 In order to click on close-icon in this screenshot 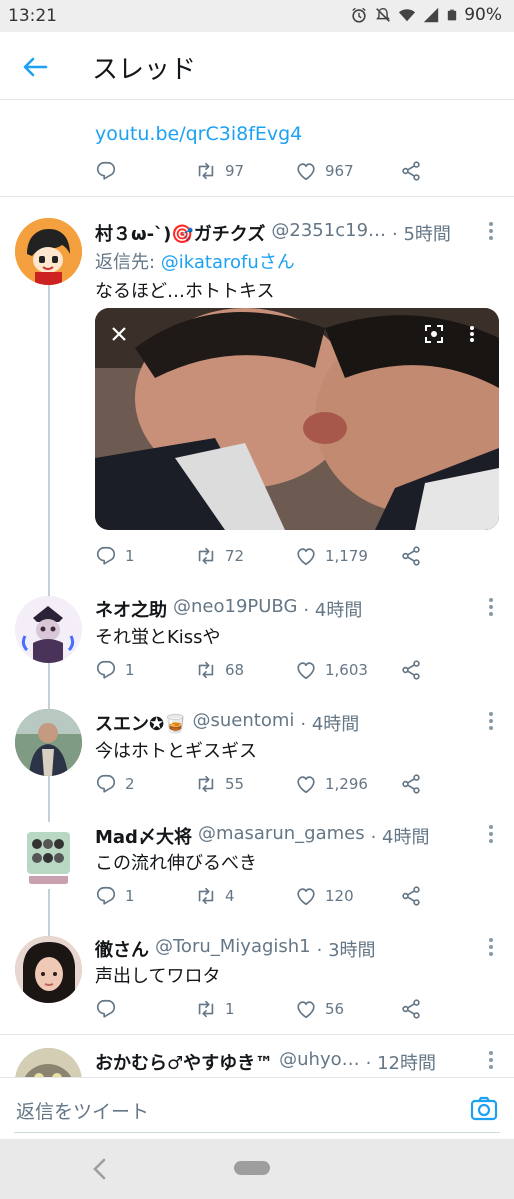, I will do `click(119, 334)`.